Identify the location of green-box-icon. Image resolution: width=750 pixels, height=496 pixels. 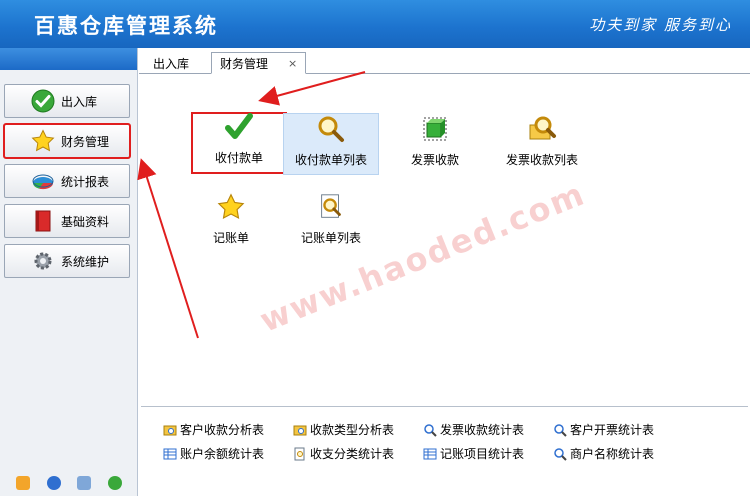
(435, 129).